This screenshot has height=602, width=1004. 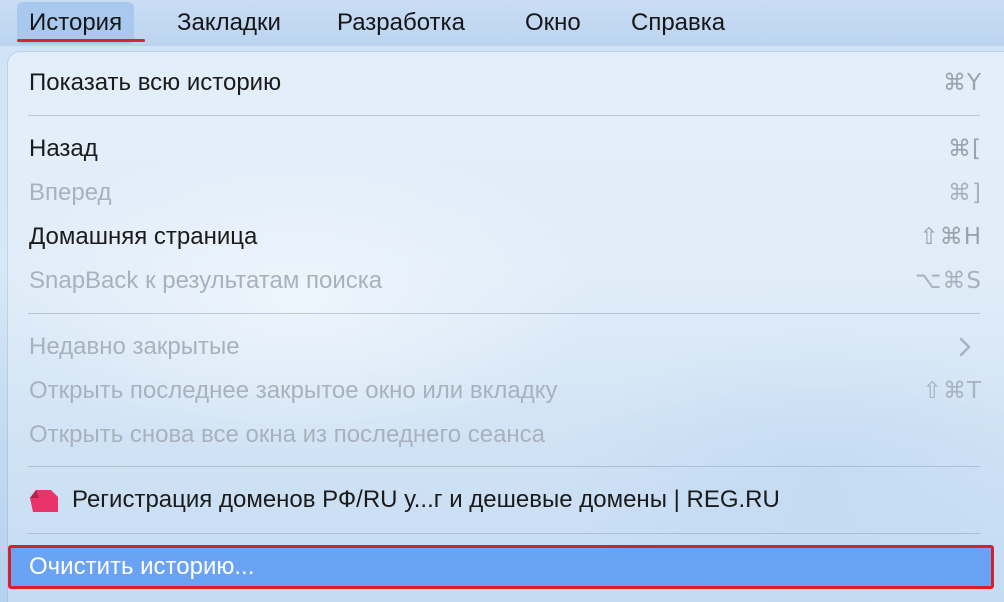 I want to click on menubar-item-label: История, so click(x=76, y=22).